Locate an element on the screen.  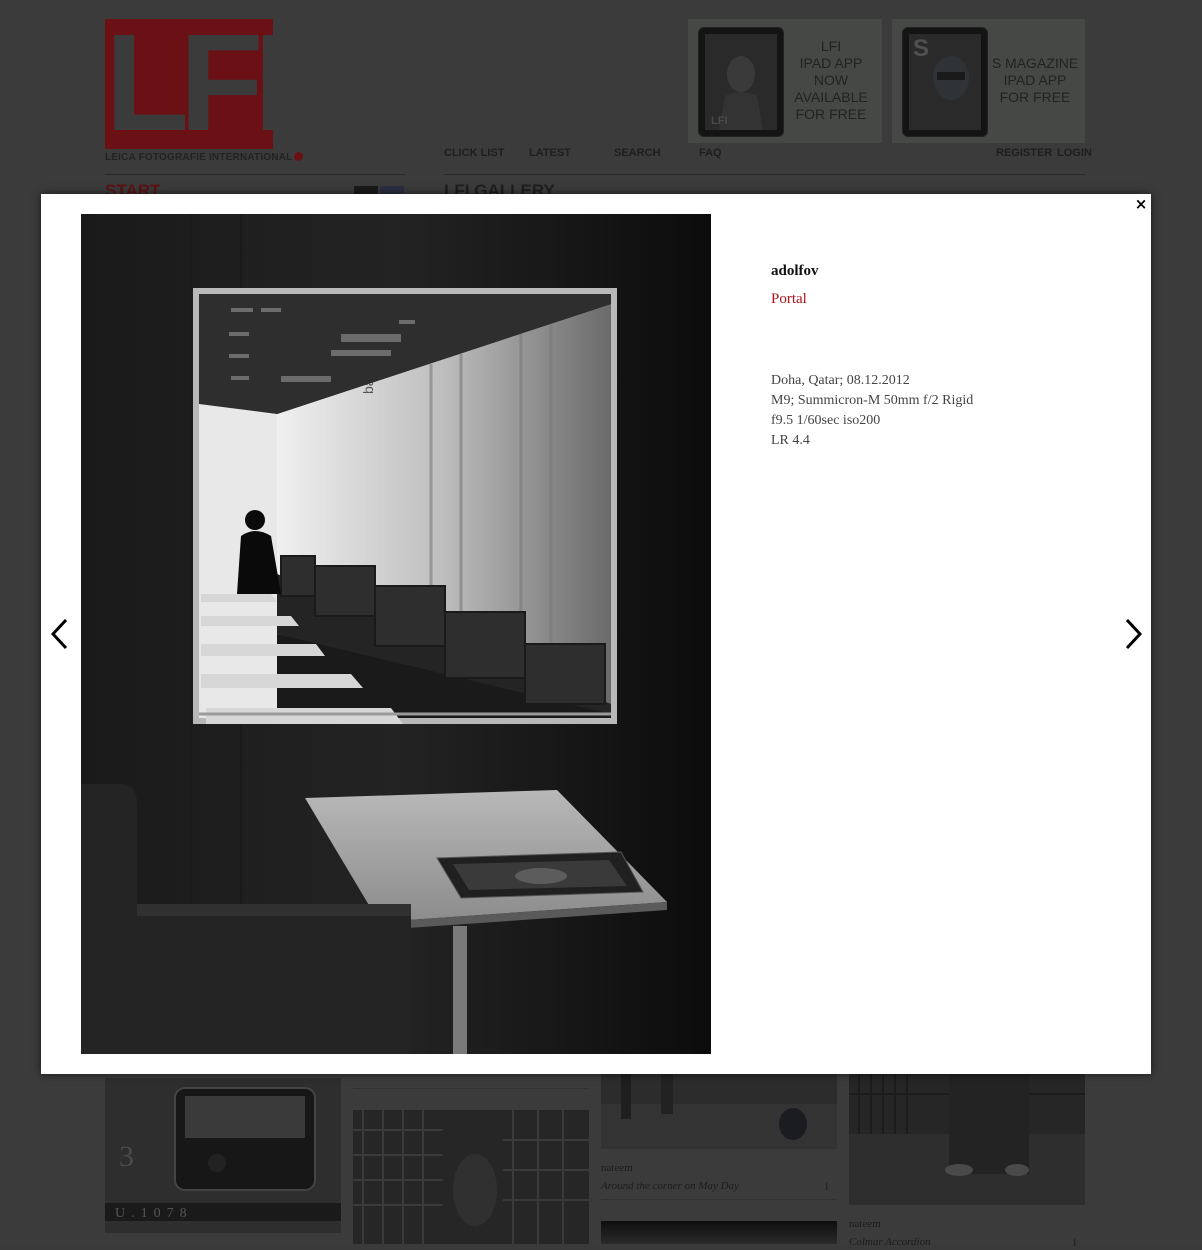
gallery-tile-may-day is located at coordinates (719, 1111).